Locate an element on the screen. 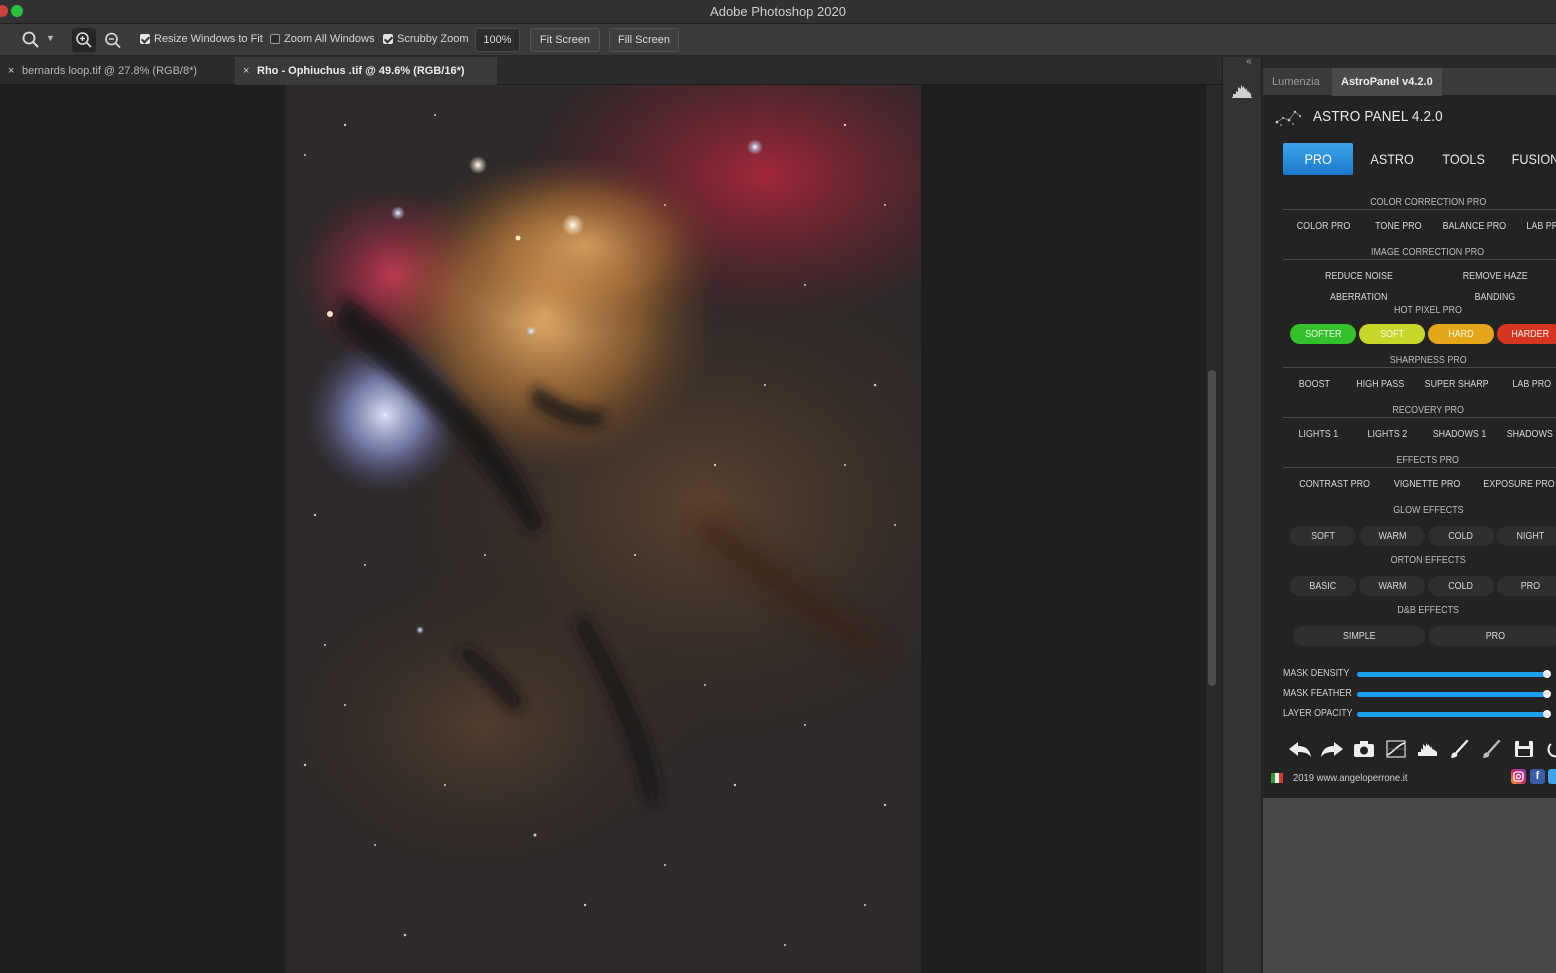 This screenshot has width=1556, height=973. main-tab-tools: TOOLS is located at coordinates (1464, 159).